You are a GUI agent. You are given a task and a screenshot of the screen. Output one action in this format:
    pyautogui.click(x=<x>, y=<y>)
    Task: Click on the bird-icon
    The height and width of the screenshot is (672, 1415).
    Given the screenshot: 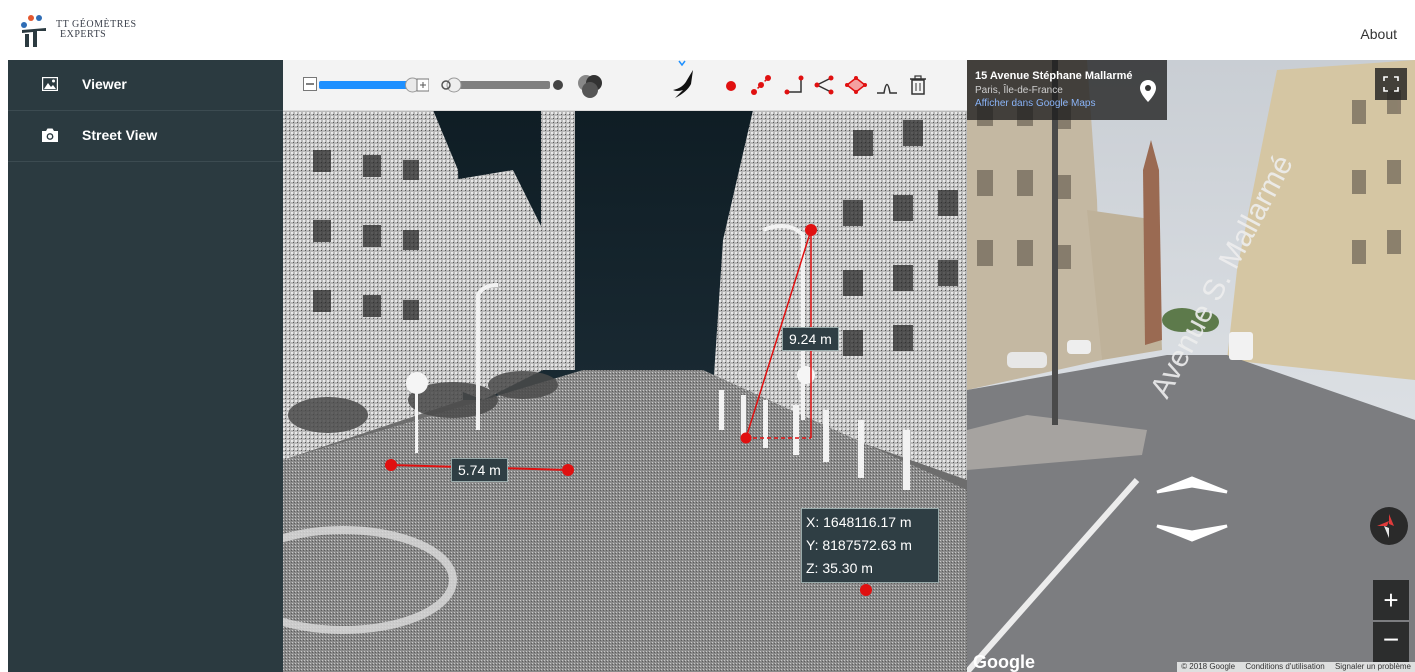 What is the action you would take?
    pyautogui.click(x=685, y=85)
    